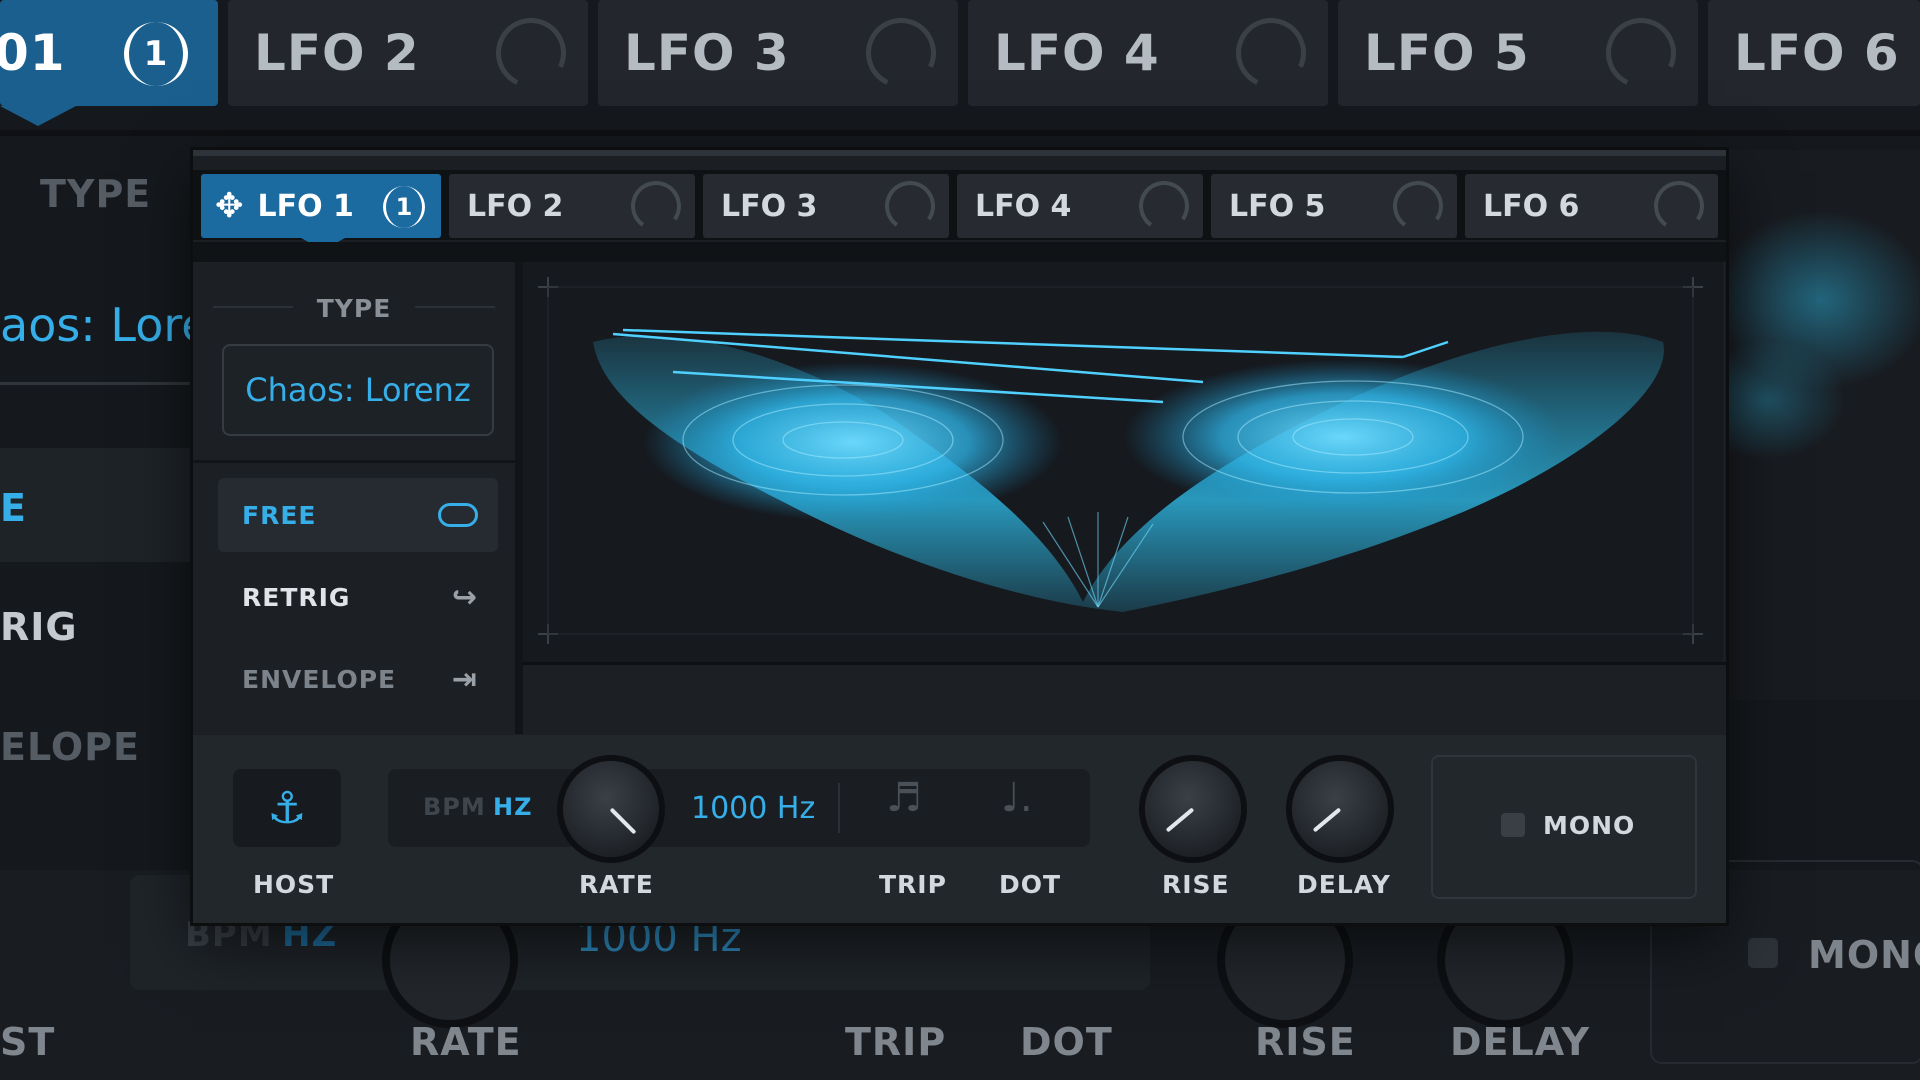  What do you see at coordinates (454, 807) in the screenshot?
I see `bpm-toggle: BPM` at bounding box center [454, 807].